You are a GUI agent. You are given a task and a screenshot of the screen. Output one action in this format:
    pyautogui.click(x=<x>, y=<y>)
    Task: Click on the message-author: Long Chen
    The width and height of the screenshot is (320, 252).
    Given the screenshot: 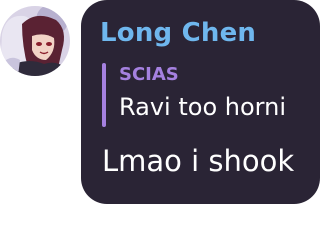 What is the action you would take?
    pyautogui.click(x=178, y=33)
    